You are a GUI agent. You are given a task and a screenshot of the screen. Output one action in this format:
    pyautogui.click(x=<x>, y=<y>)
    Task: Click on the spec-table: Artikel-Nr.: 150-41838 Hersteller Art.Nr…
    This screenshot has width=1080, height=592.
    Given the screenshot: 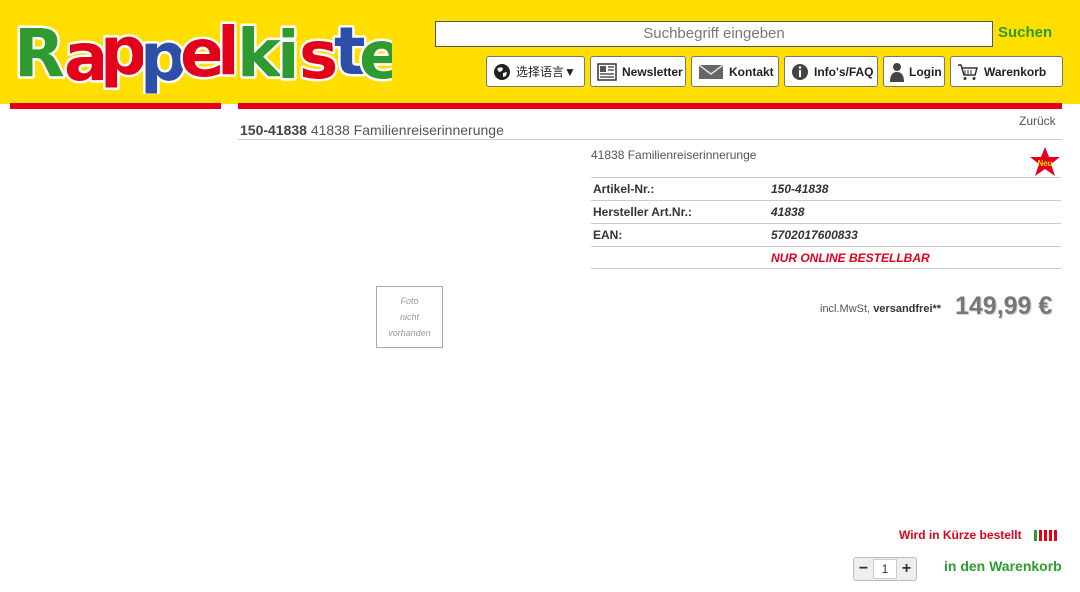 What is the action you would take?
    pyautogui.click(x=826, y=223)
    